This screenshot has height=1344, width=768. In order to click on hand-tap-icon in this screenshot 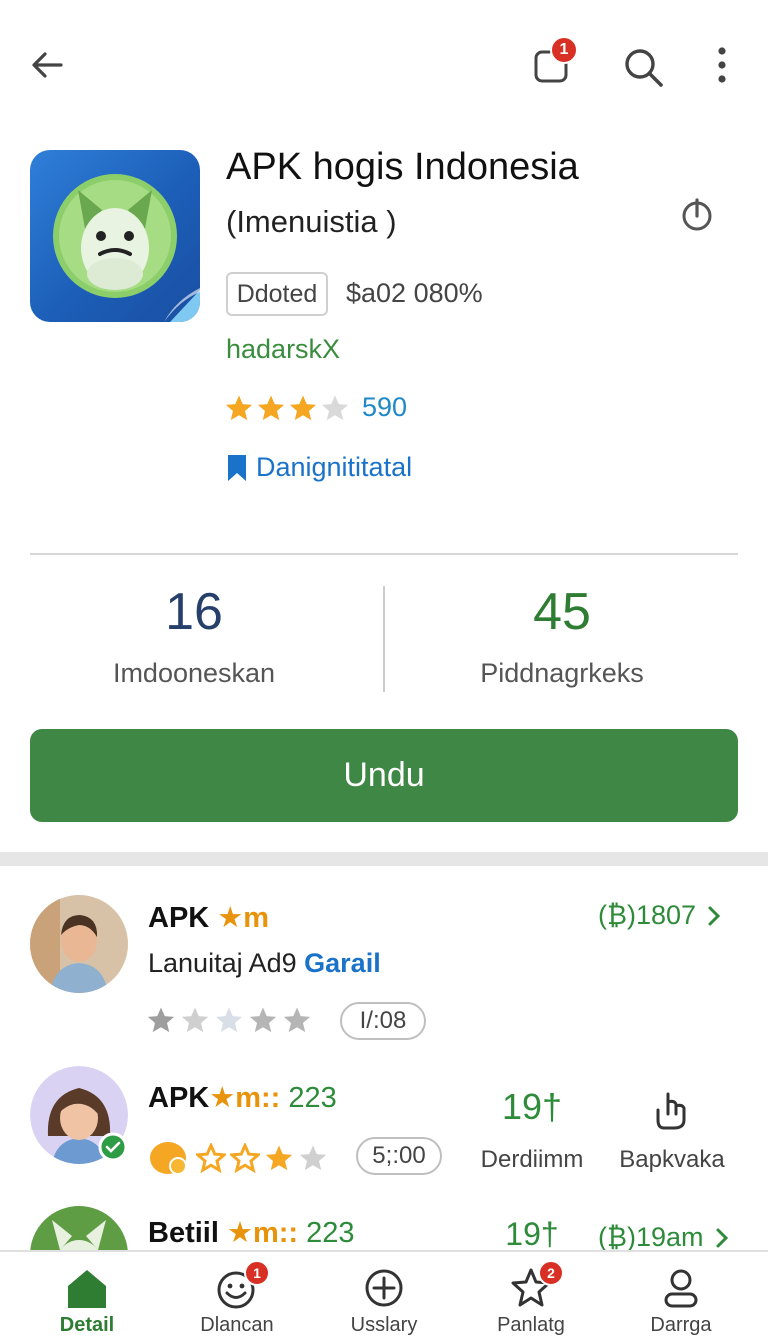, I will do `click(671, 1111)`.